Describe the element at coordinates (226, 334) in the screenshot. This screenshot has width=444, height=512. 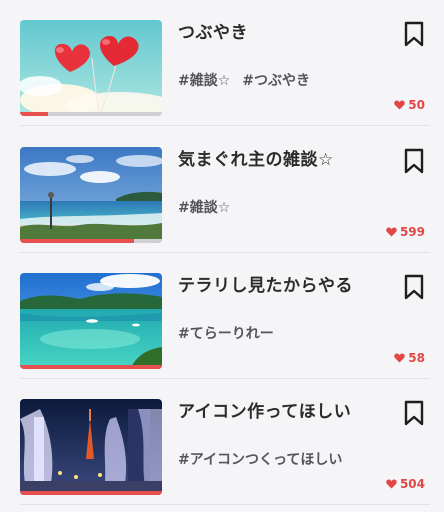
I see `tag: #てらーりれー` at that location.